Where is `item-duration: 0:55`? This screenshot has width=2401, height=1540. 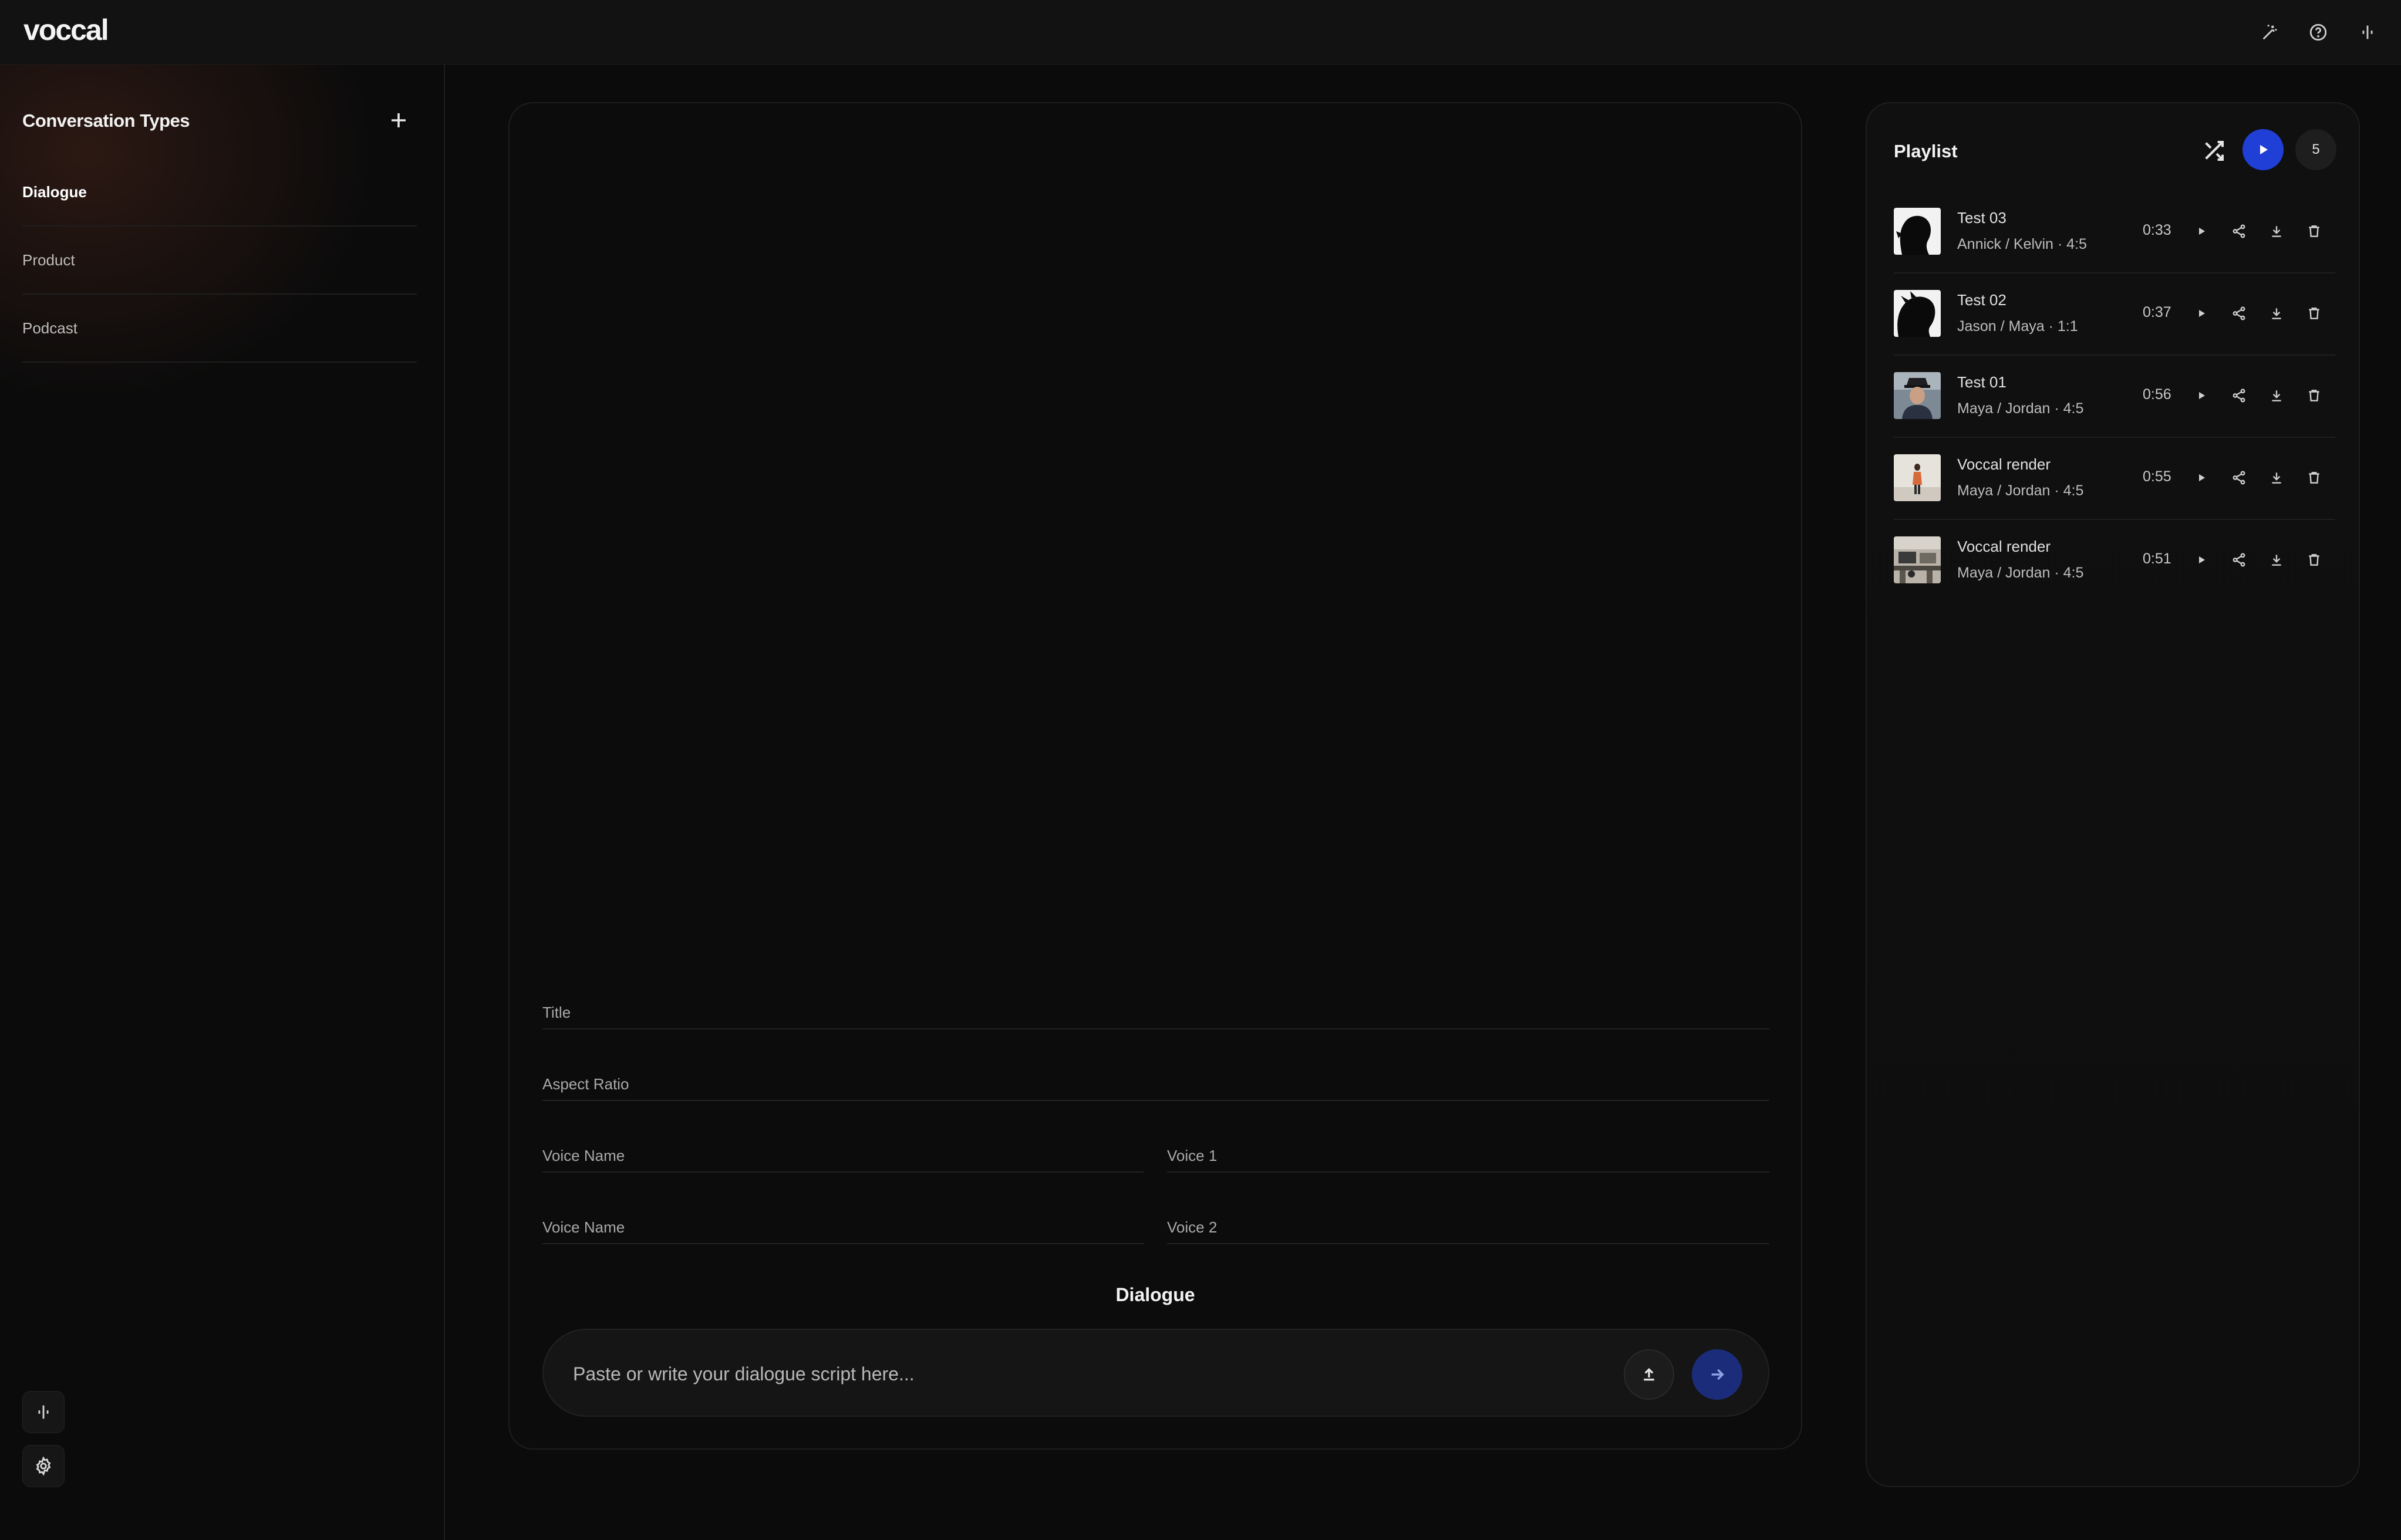 item-duration: 0:55 is located at coordinates (2157, 476).